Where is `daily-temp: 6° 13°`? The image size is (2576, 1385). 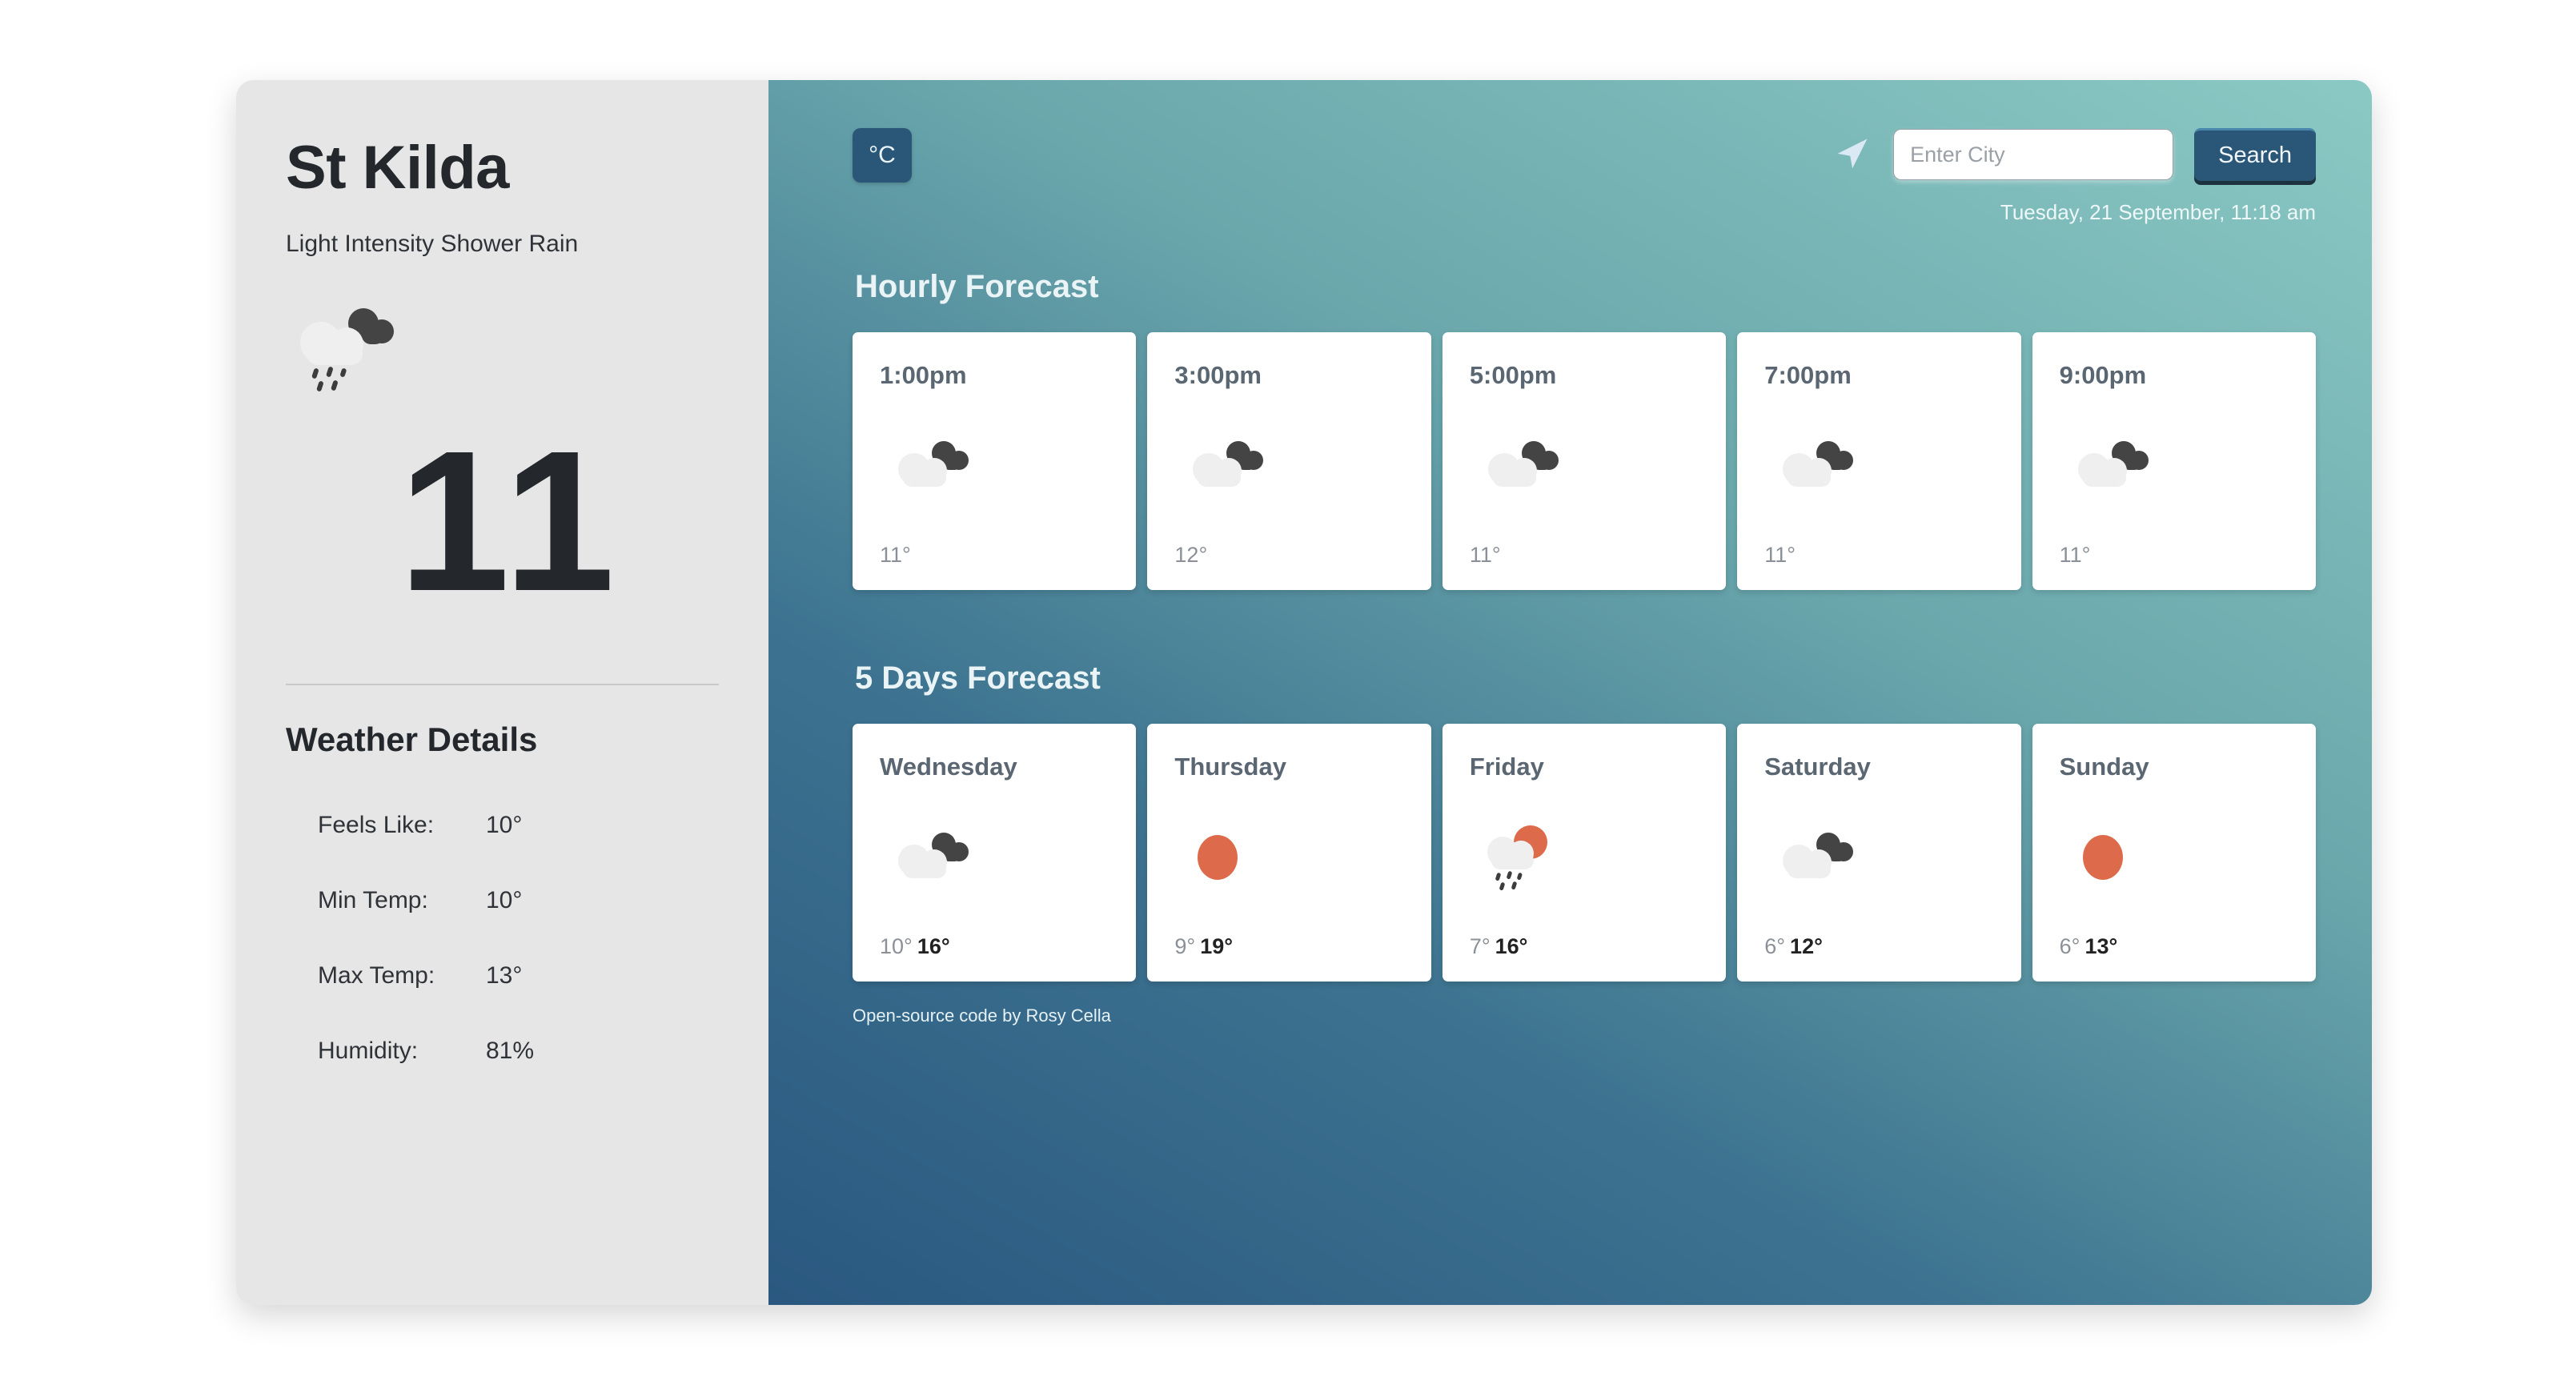 daily-temp: 6° 13° is located at coordinates (2174, 946).